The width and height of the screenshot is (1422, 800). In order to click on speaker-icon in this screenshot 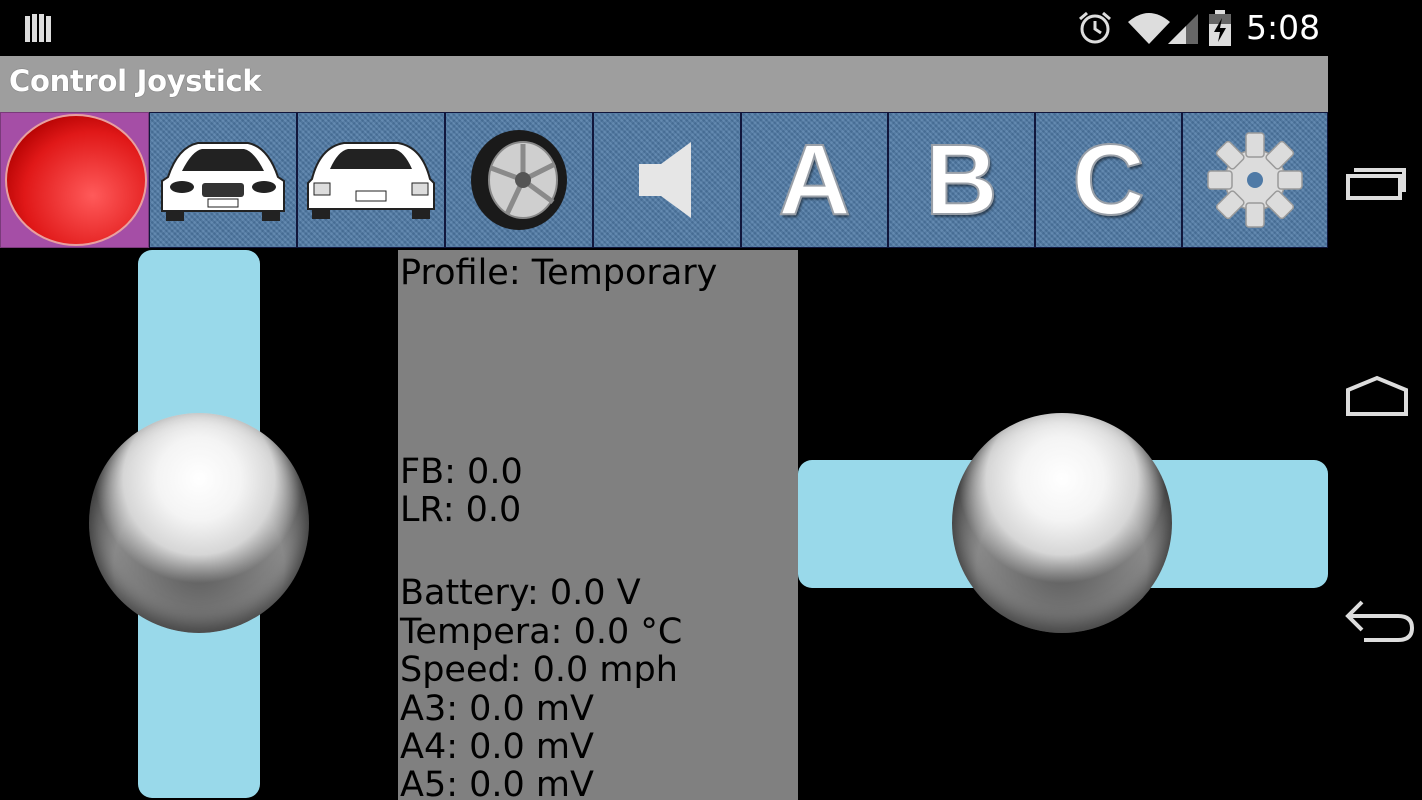, I will do `click(665, 180)`.